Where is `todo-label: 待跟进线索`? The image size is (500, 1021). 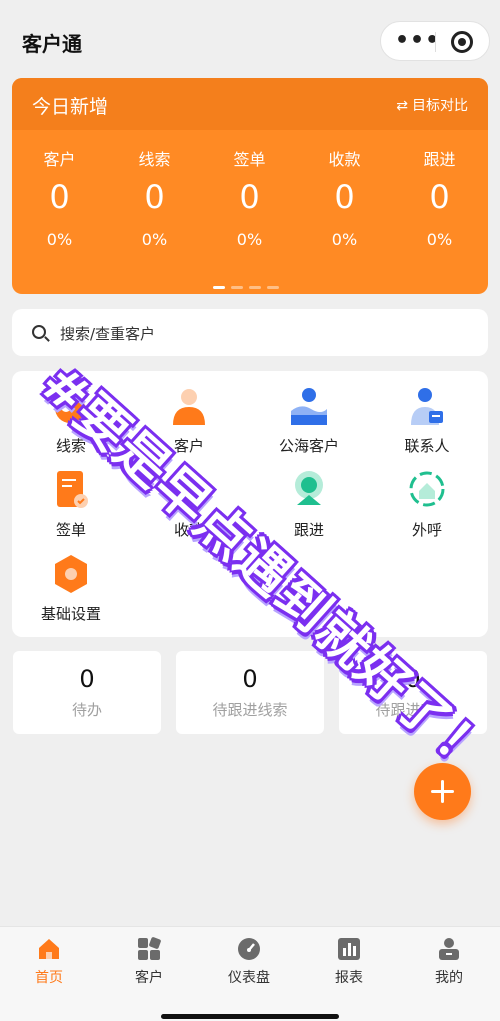
todo-label: 待跟进线索 is located at coordinates (250, 710).